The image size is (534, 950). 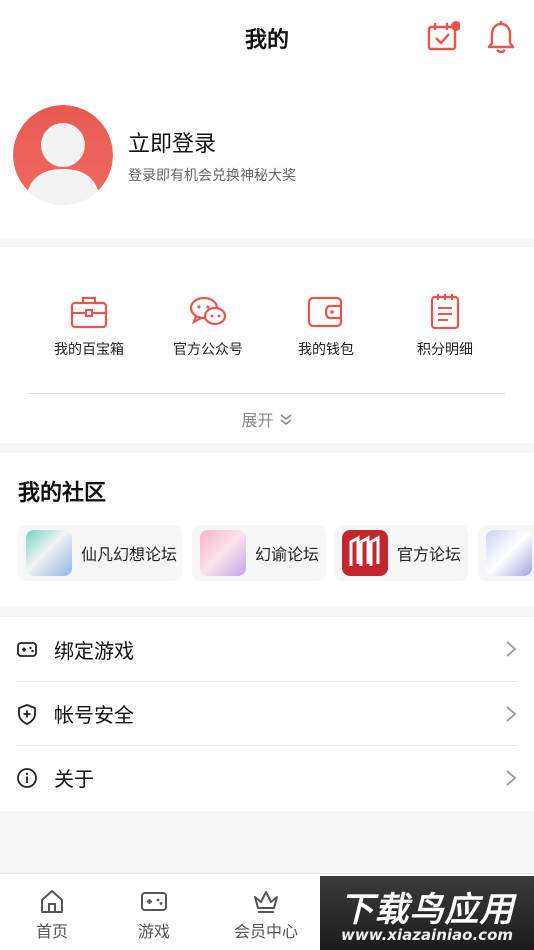 What do you see at coordinates (266, 902) in the screenshot?
I see `crown-icon` at bounding box center [266, 902].